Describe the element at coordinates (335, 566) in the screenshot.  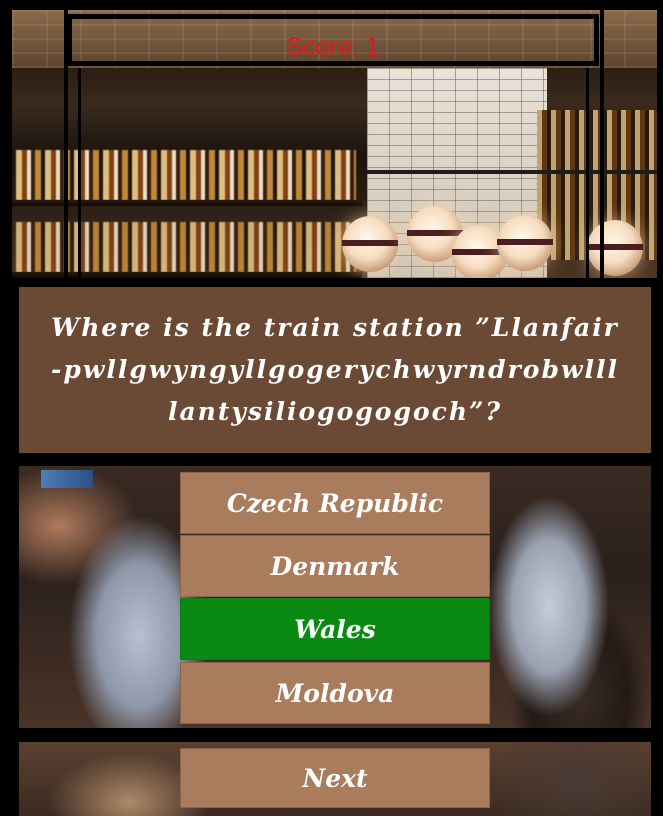
I see `answer-button-denmark: Denmark` at that location.